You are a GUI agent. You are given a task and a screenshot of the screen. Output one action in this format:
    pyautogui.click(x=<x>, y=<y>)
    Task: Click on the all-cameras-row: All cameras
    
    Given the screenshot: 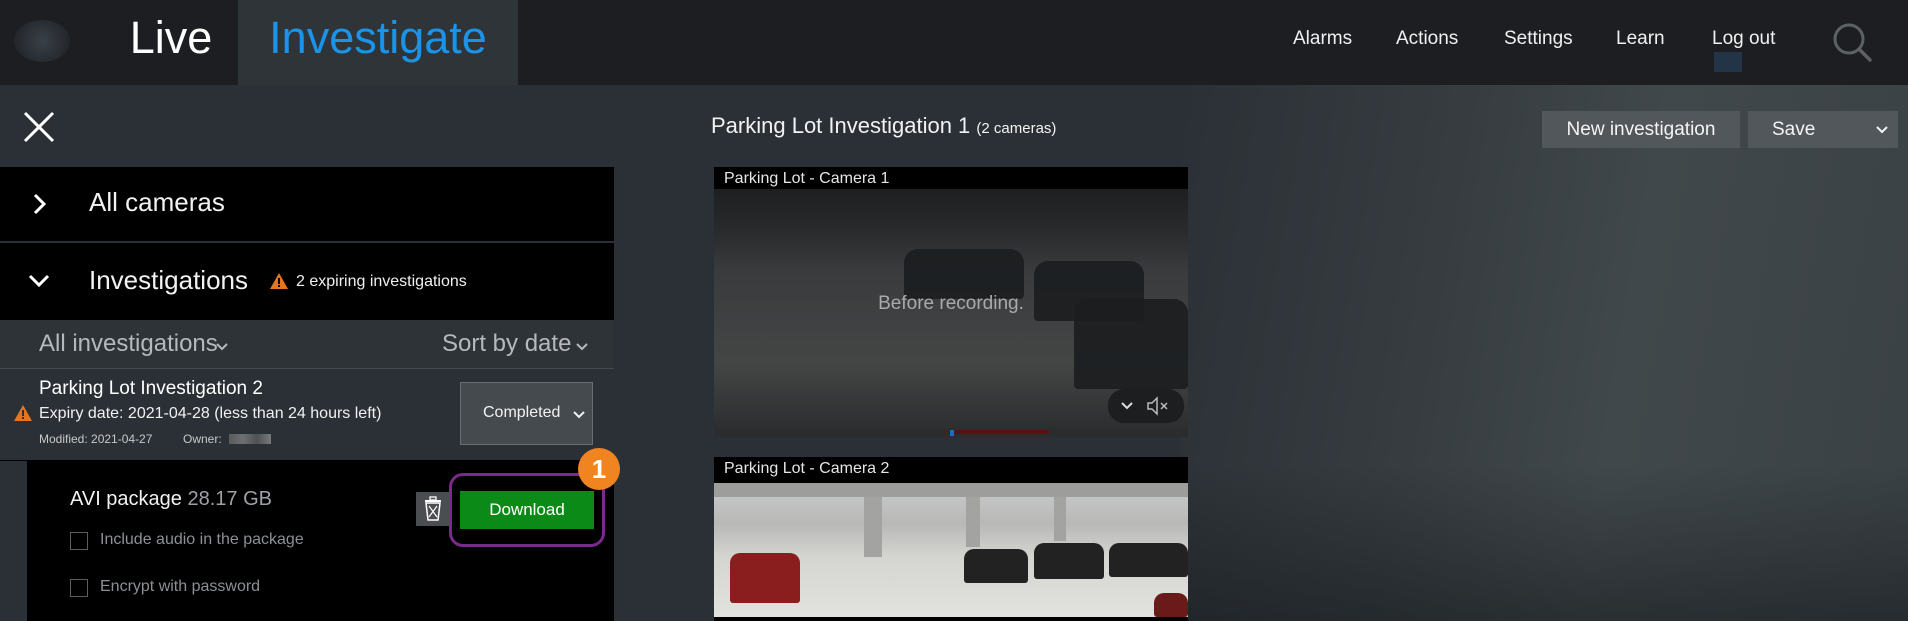 What is the action you would take?
    pyautogui.click(x=307, y=205)
    